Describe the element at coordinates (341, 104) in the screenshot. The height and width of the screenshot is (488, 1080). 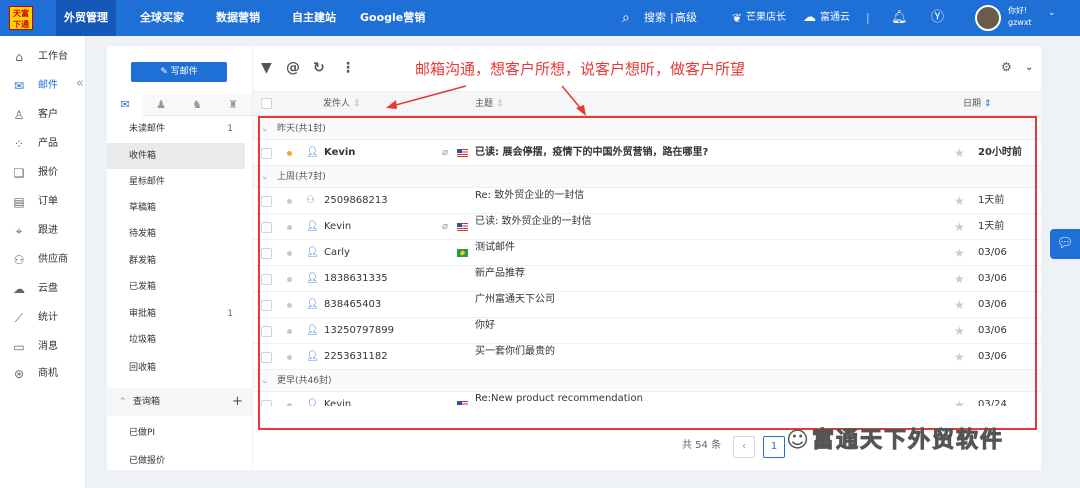
I see `sender-column-header: 发件人 ⇕` at that location.